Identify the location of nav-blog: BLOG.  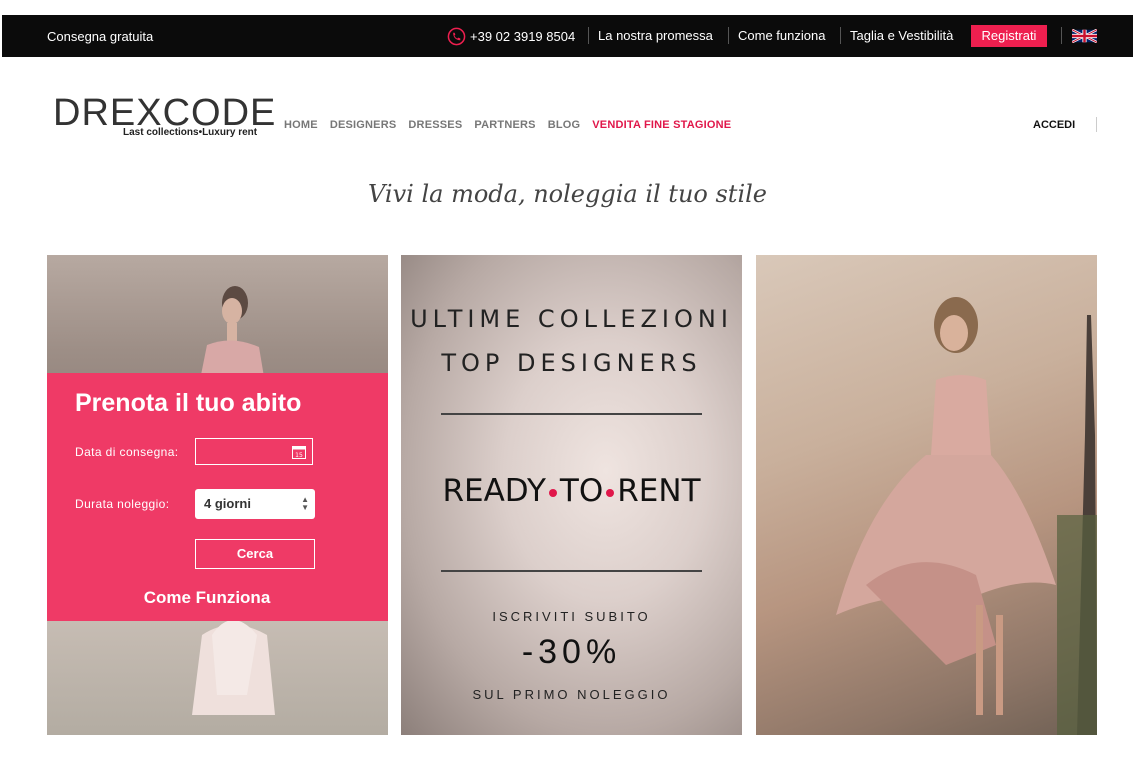
(564, 125).